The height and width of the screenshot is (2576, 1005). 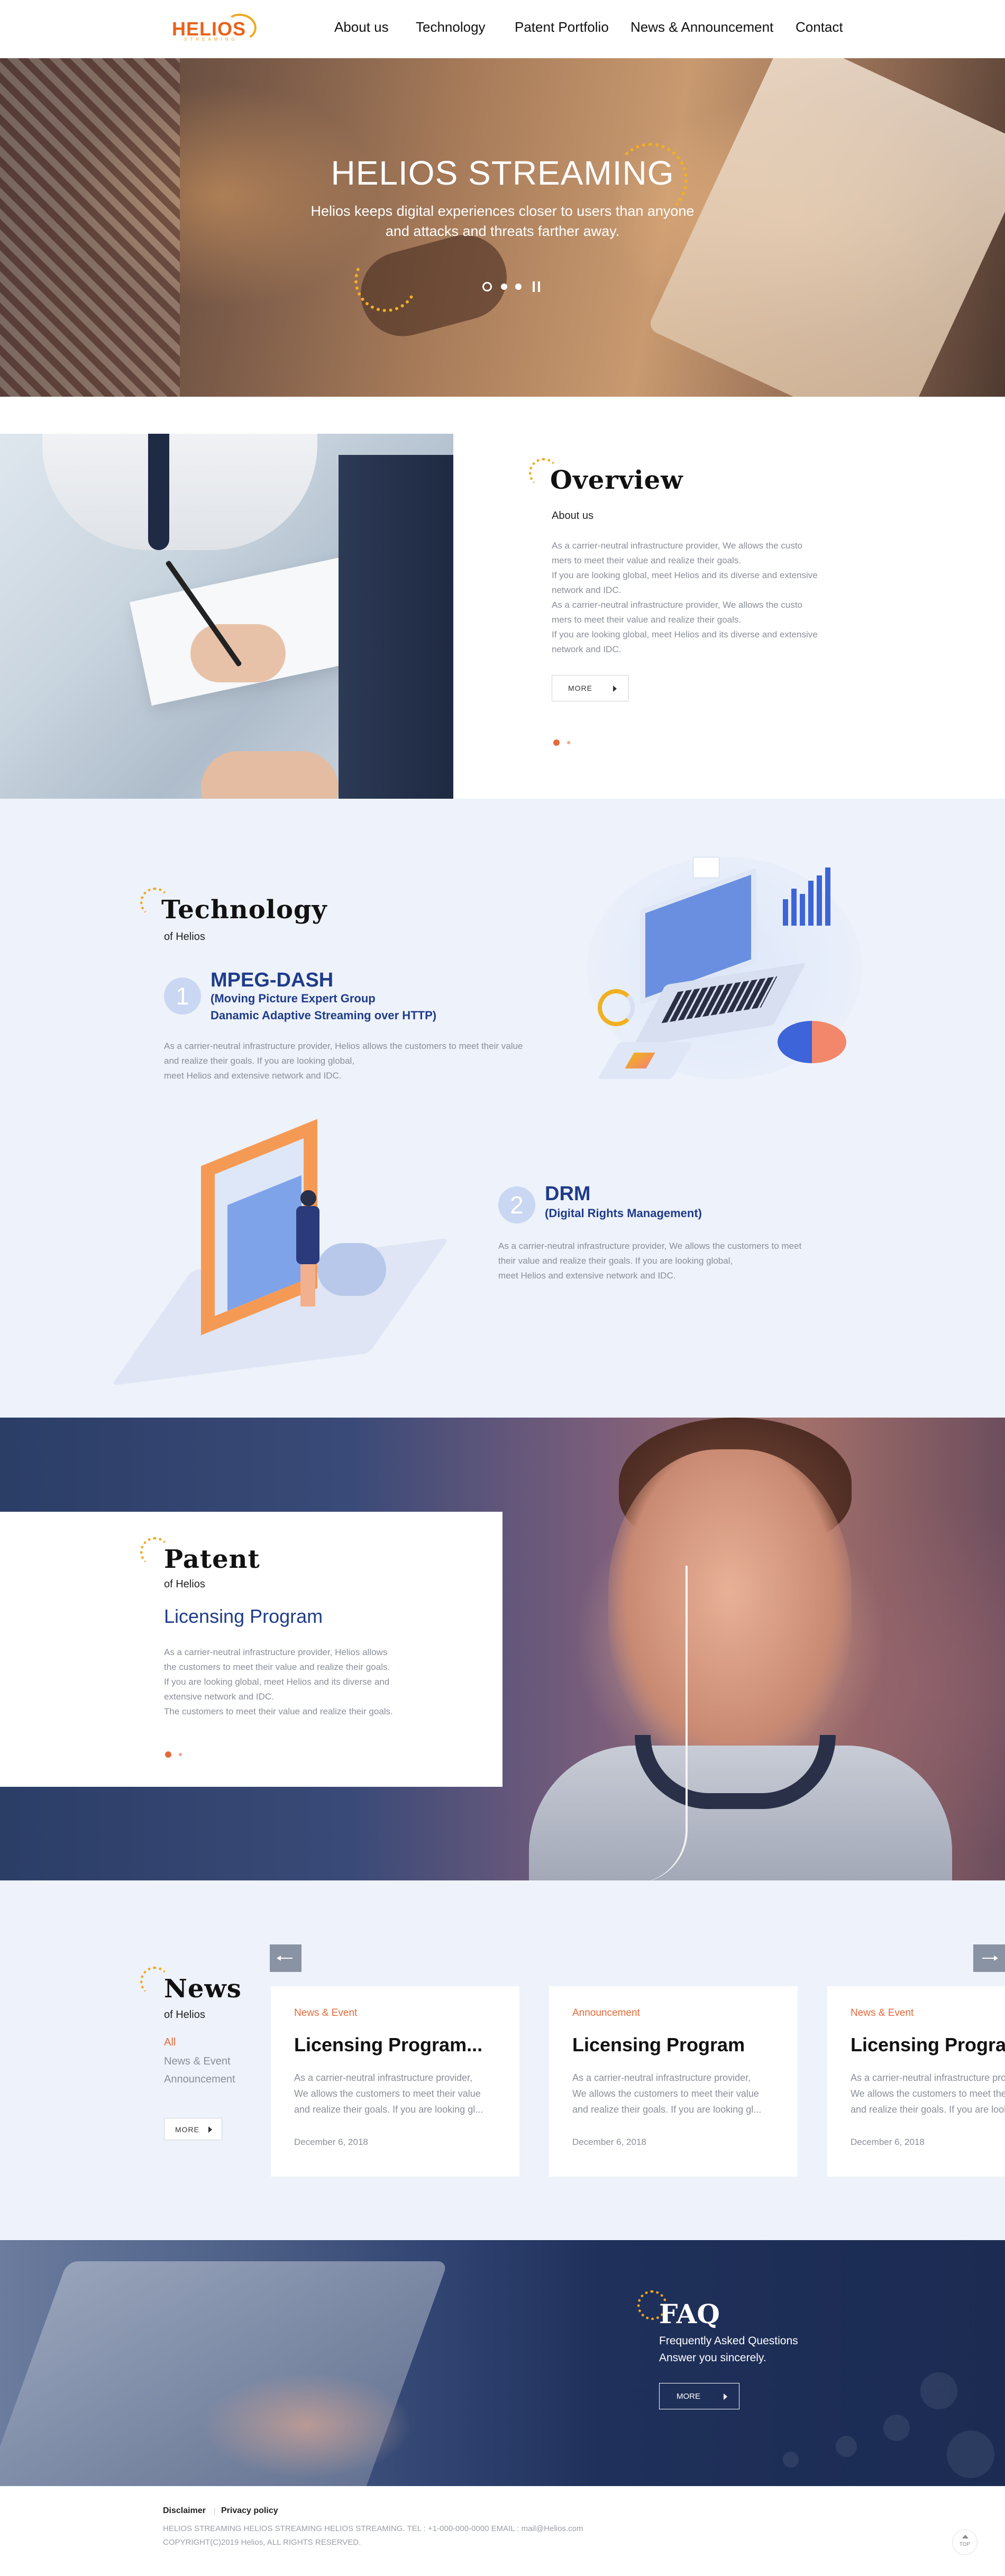 I want to click on overview-subtitle: About us, so click(x=572, y=516).